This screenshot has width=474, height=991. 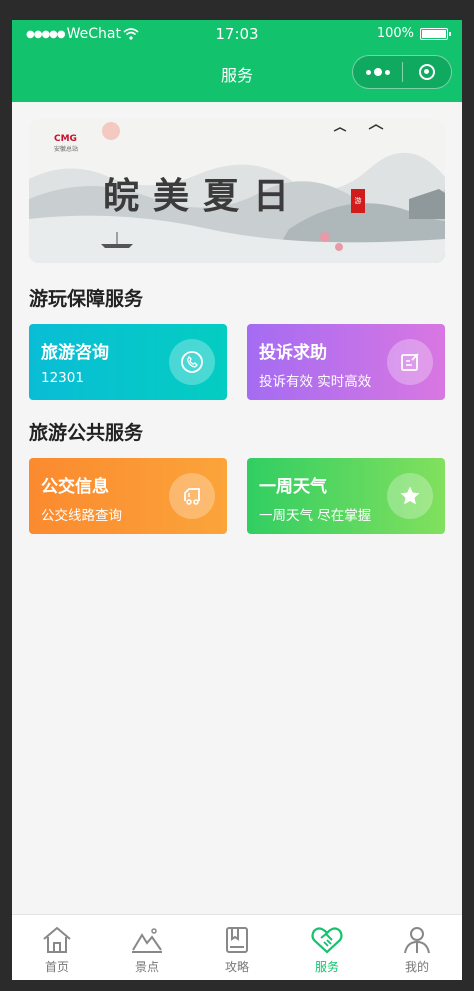 What do you see at coordinates (315, 382) in the screenshot?
I see `card-subtitle: 投诉有效 实时高效` at bounding box center [315, 382].